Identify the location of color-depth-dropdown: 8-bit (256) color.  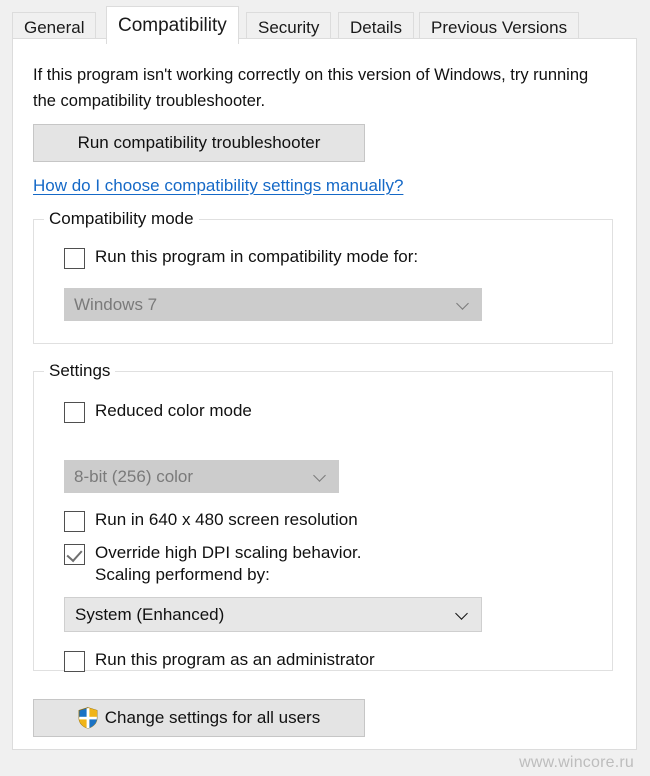
(201, 476).